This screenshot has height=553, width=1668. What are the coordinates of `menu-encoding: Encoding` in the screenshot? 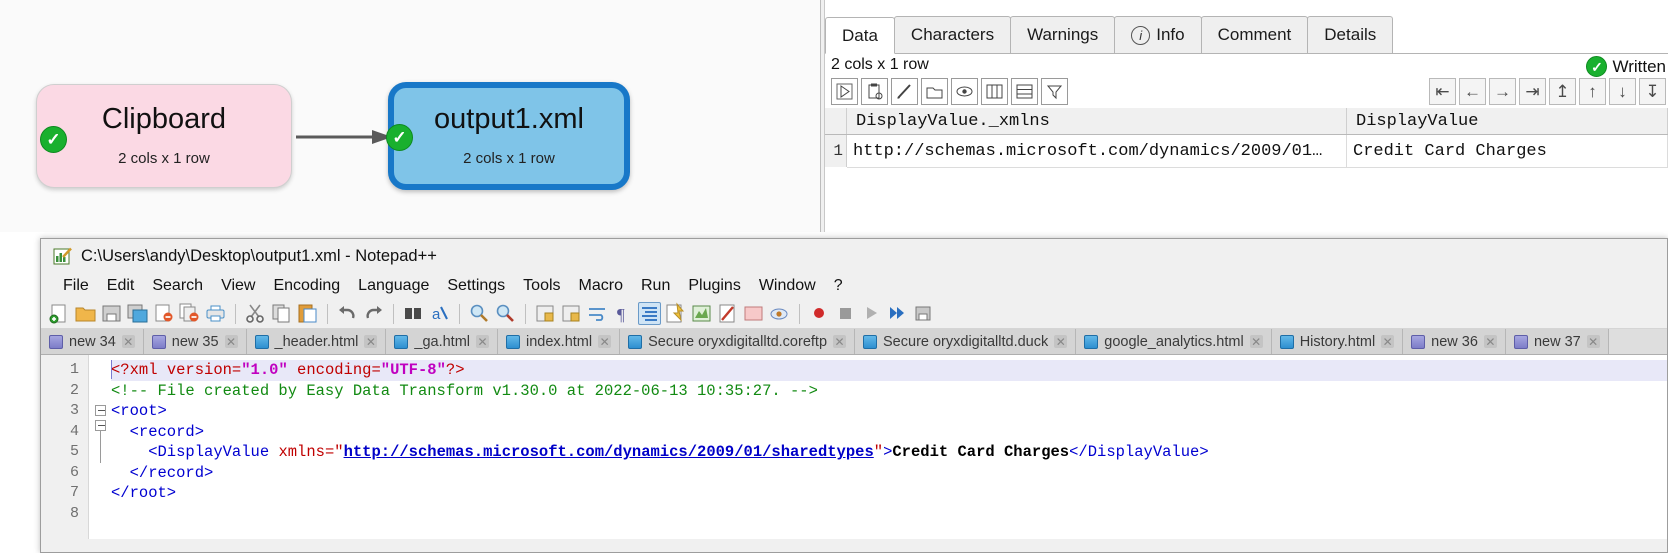 It's located at (306, 286).